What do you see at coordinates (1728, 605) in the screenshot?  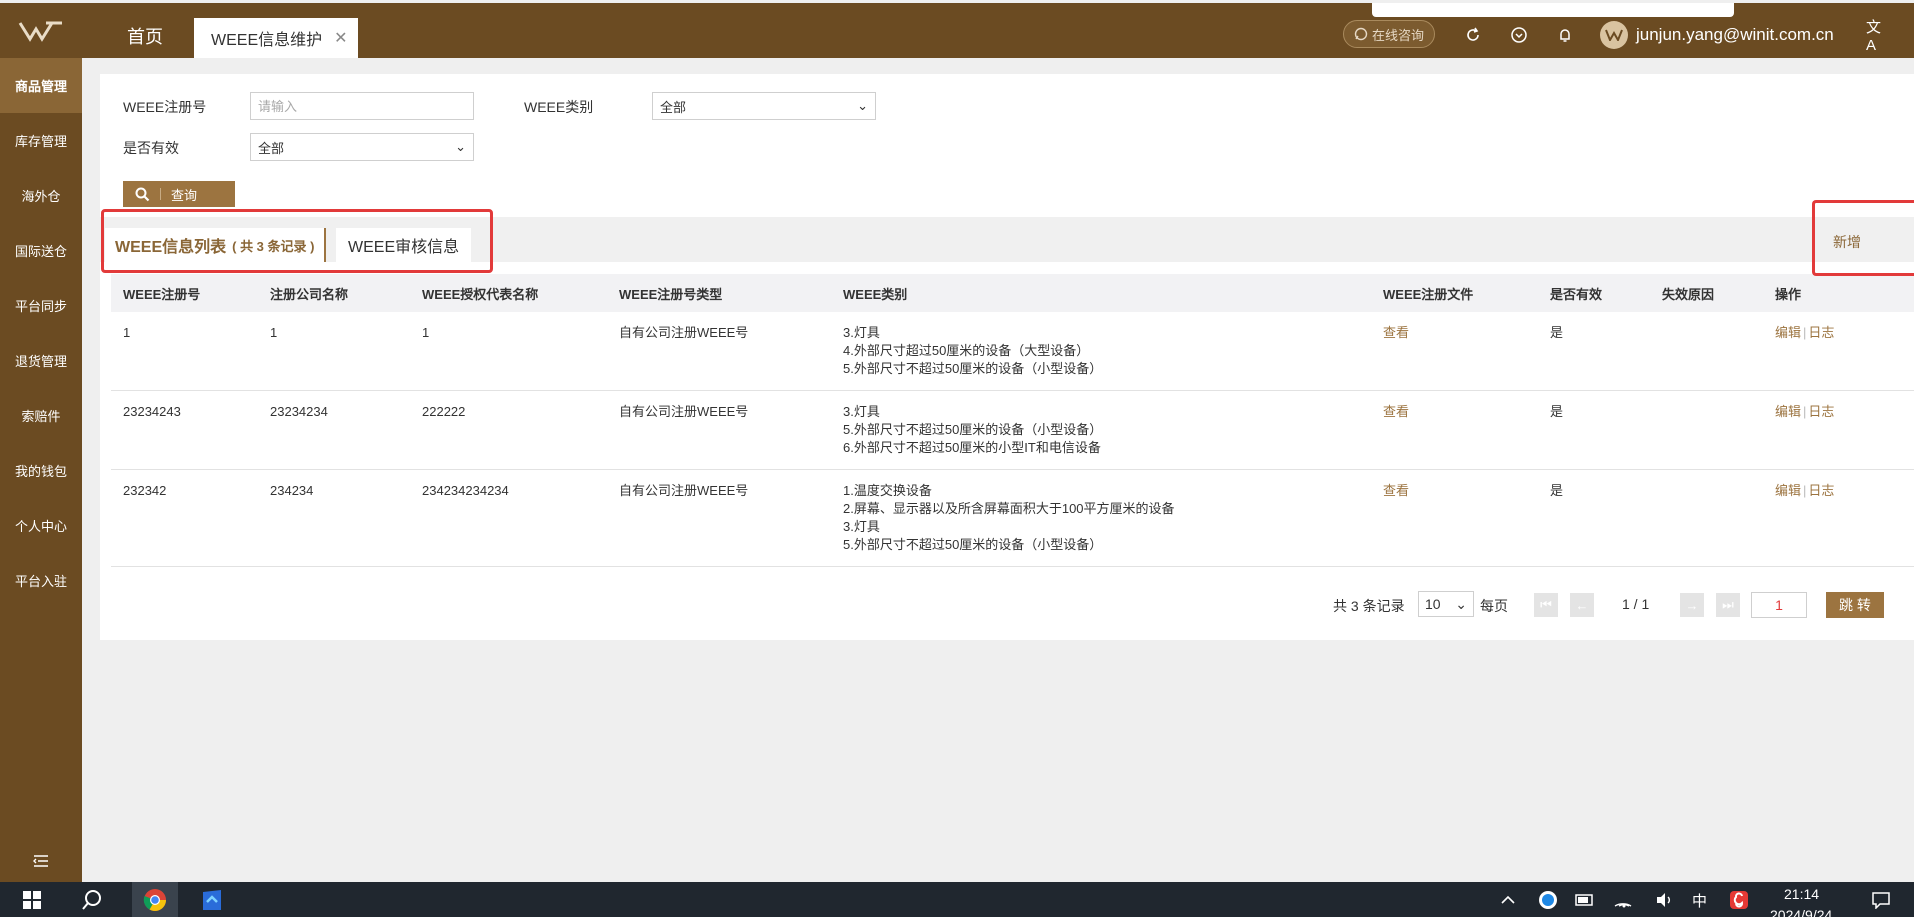 I see `last-page-icon: ⏭` at bounding box center [1728, 605].